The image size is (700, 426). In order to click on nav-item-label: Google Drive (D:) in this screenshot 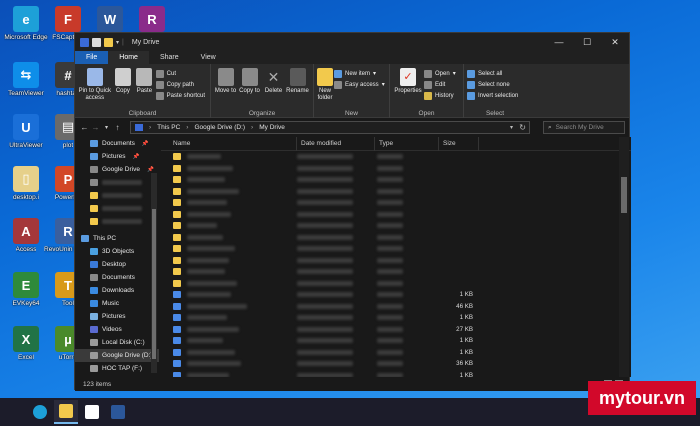, I will do `click(127, 355)`.